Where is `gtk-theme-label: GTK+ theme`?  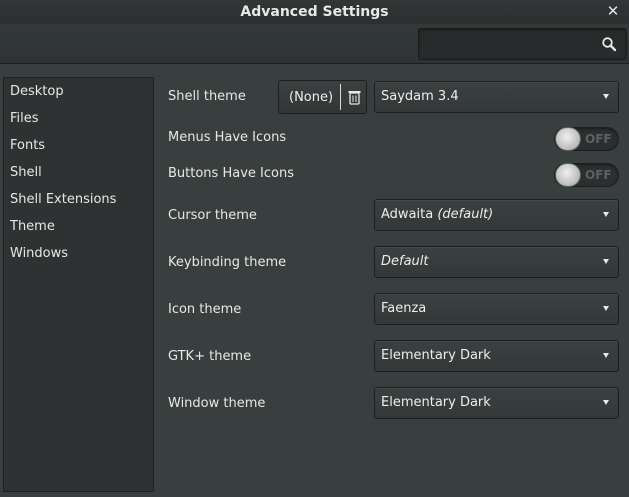
gtk-theme-label: GTK+ theme is located at coordinates (210, 356).